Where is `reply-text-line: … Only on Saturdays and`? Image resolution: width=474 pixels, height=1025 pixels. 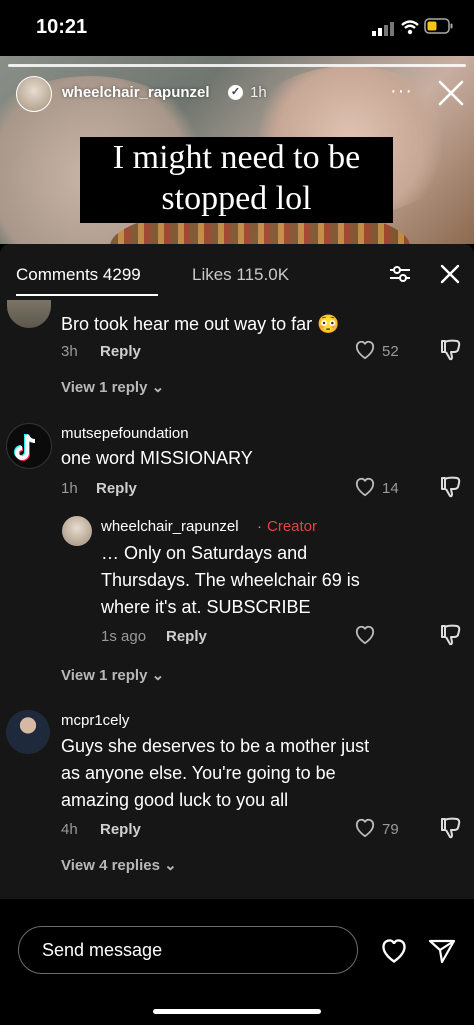
reply-text-line: … Only on Saturdays and is located at coordinates (204, 553).